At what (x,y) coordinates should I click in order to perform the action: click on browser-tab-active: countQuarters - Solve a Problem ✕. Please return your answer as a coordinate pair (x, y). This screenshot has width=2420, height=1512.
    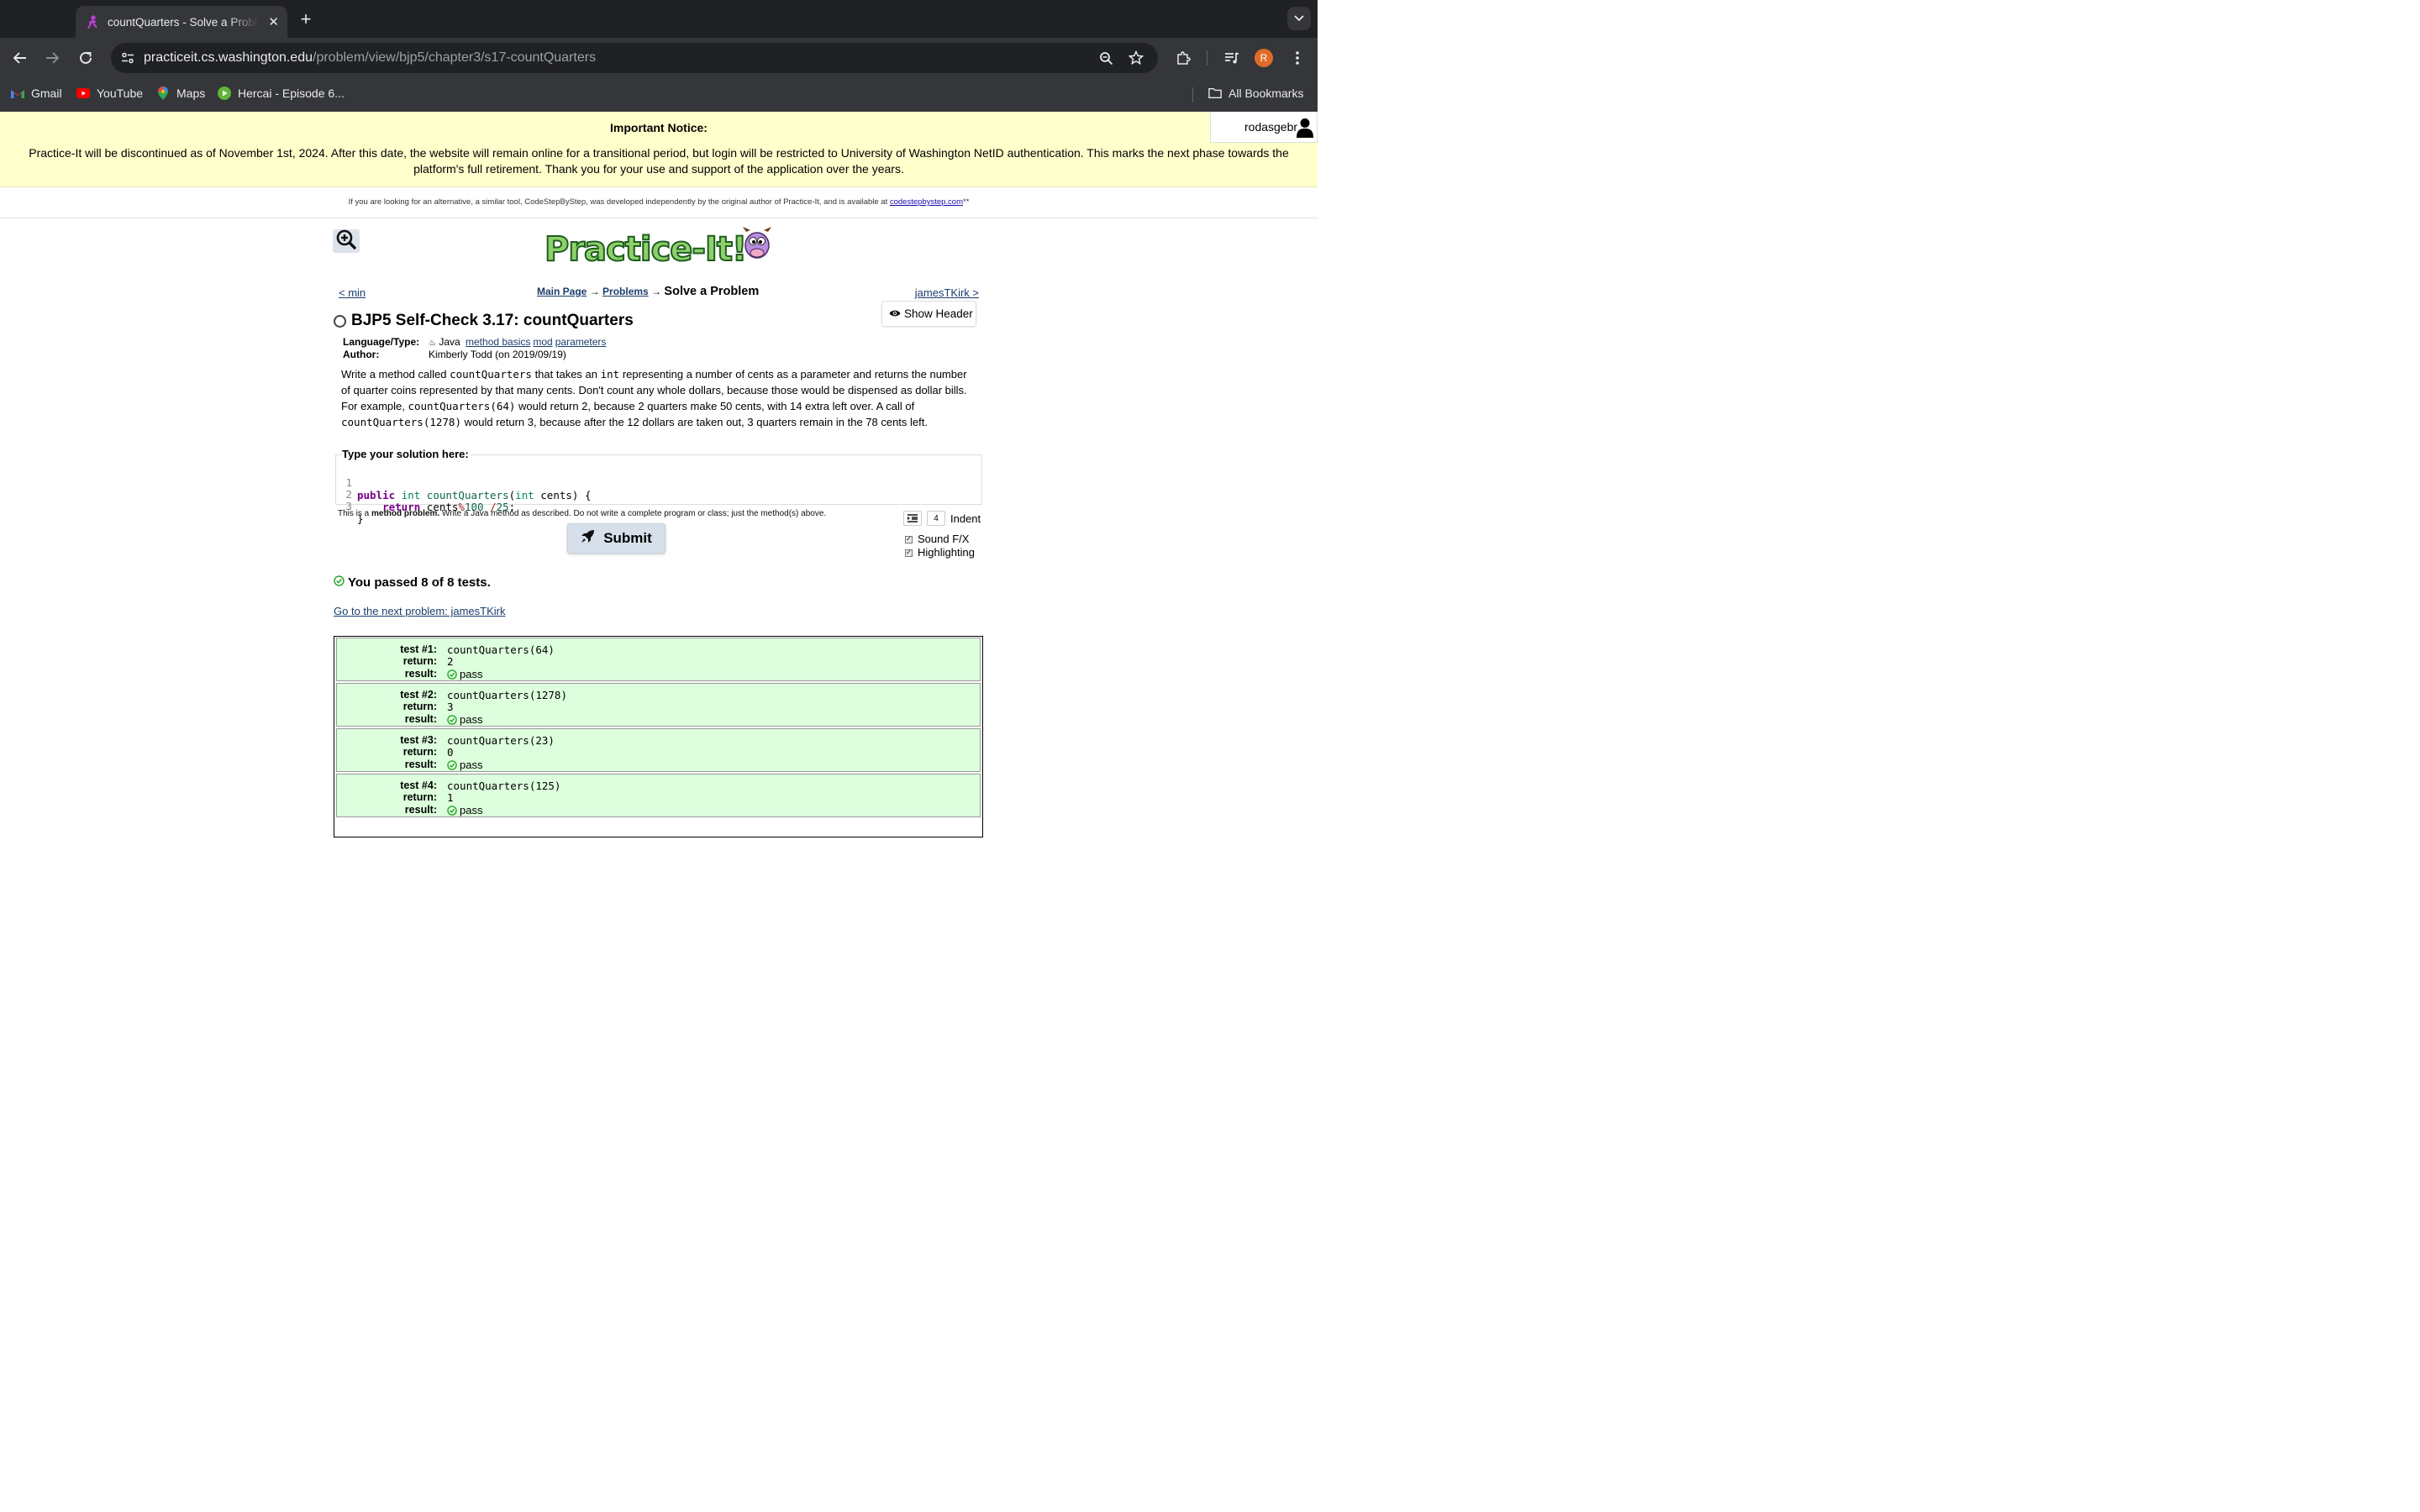
    Looking at the image, I should click on (181, 22).